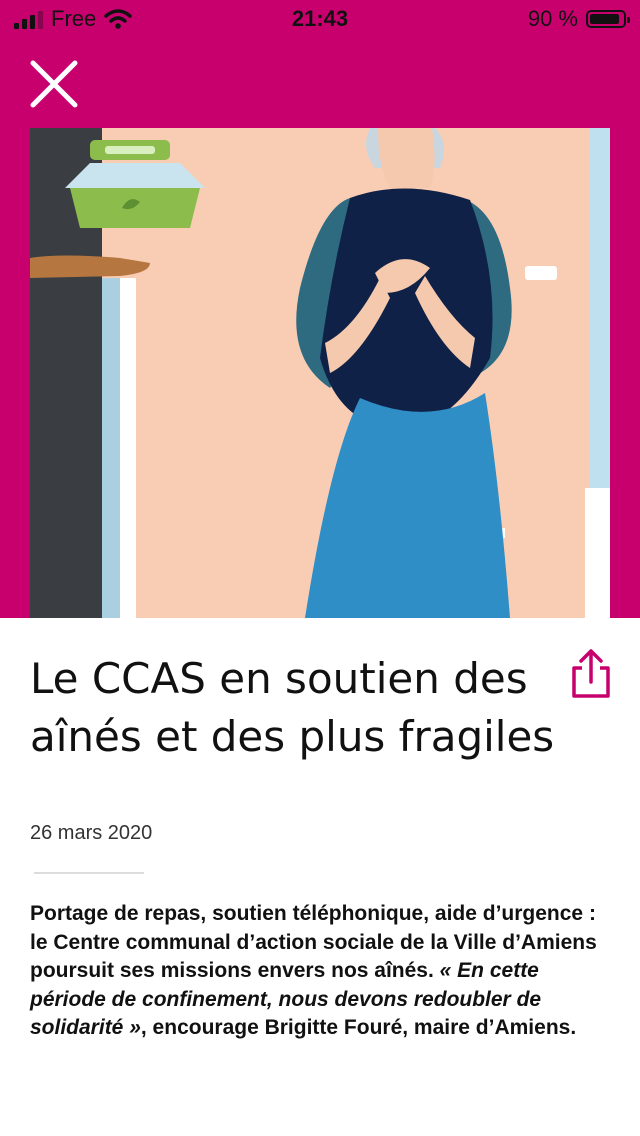 This screenshot has width=640, height=1136. I want to click on share-button, so click(591, 674).